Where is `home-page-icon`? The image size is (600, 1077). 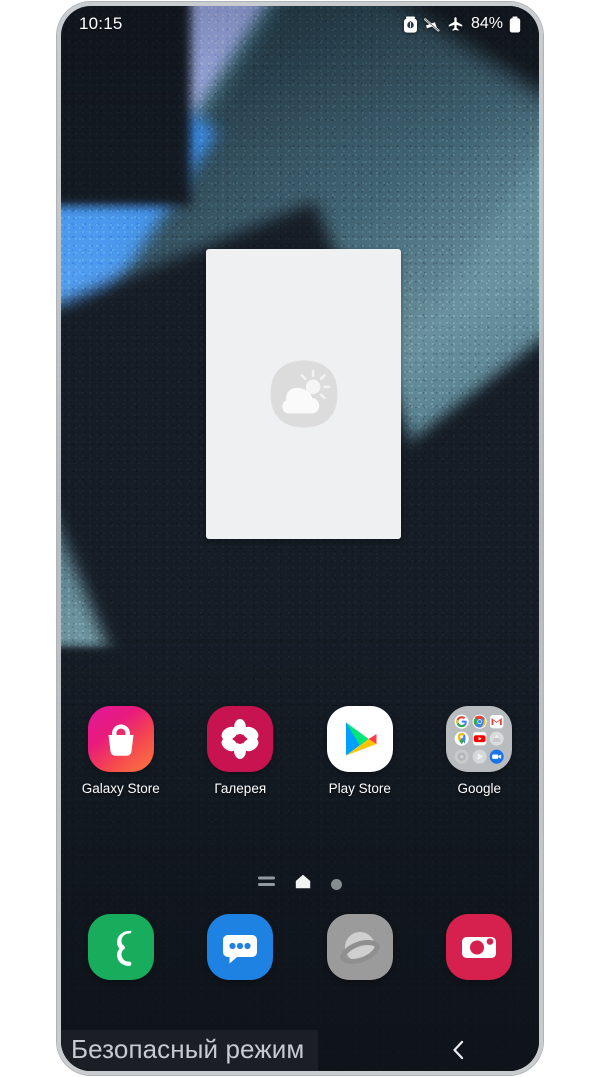 home-page-icon is located at coordinates (303, 884).